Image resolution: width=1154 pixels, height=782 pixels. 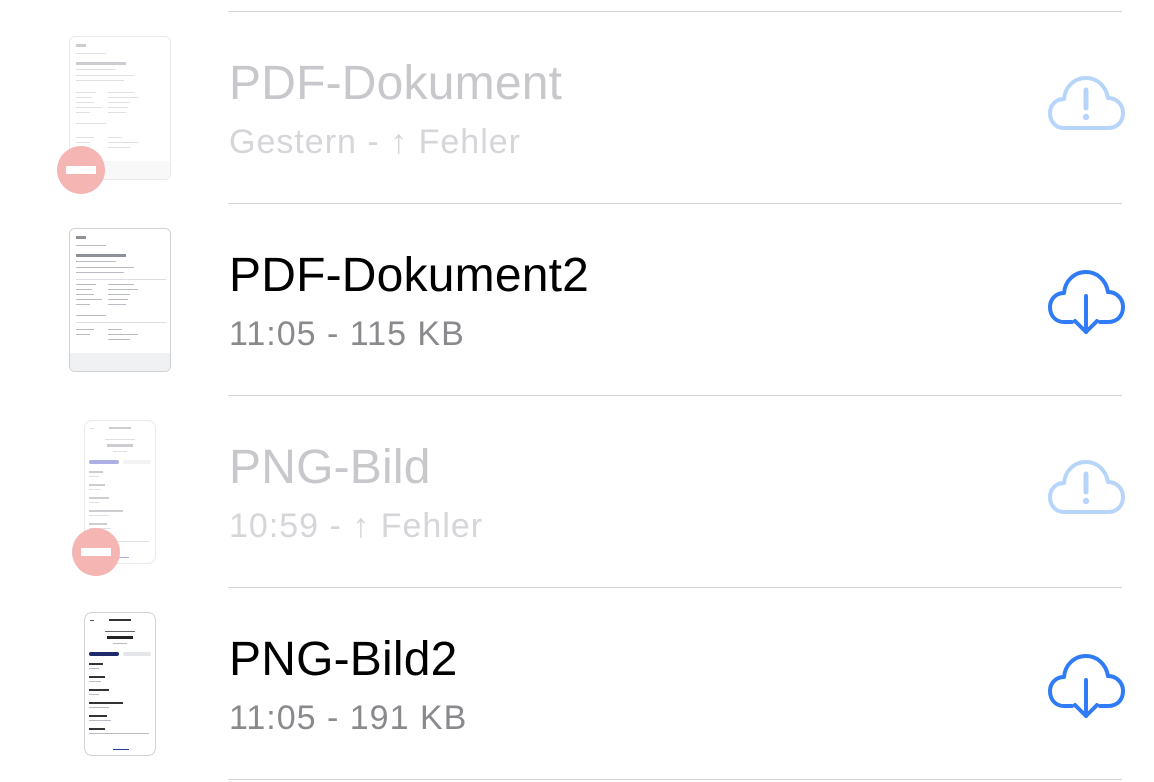 What do you see at coordinates (347, 334) in the screenshot?
I see `file-subtitle: 11:05 - 115 KB` at bounding box center [347, 334].